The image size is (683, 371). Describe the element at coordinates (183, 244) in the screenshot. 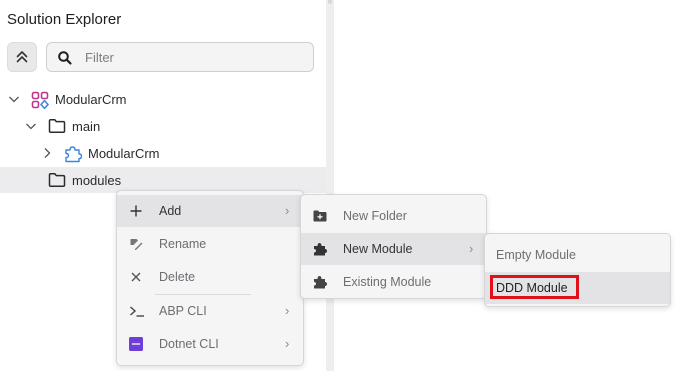

I see `menu-item-label: Rename` at that location.